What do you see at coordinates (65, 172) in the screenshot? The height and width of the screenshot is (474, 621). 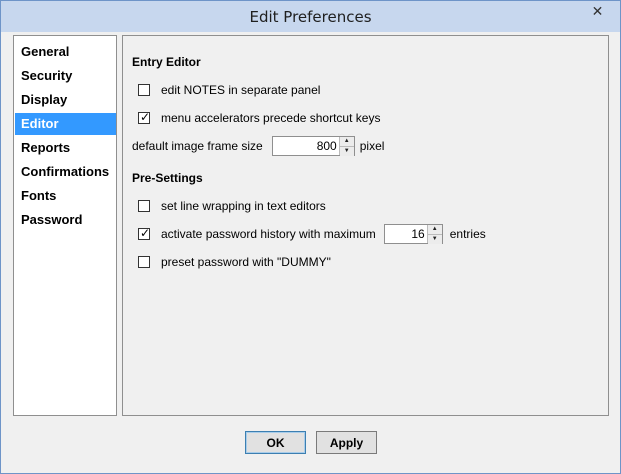 I see `nav-item-confirmations: Confirmations` at bounding box center [65, 172].